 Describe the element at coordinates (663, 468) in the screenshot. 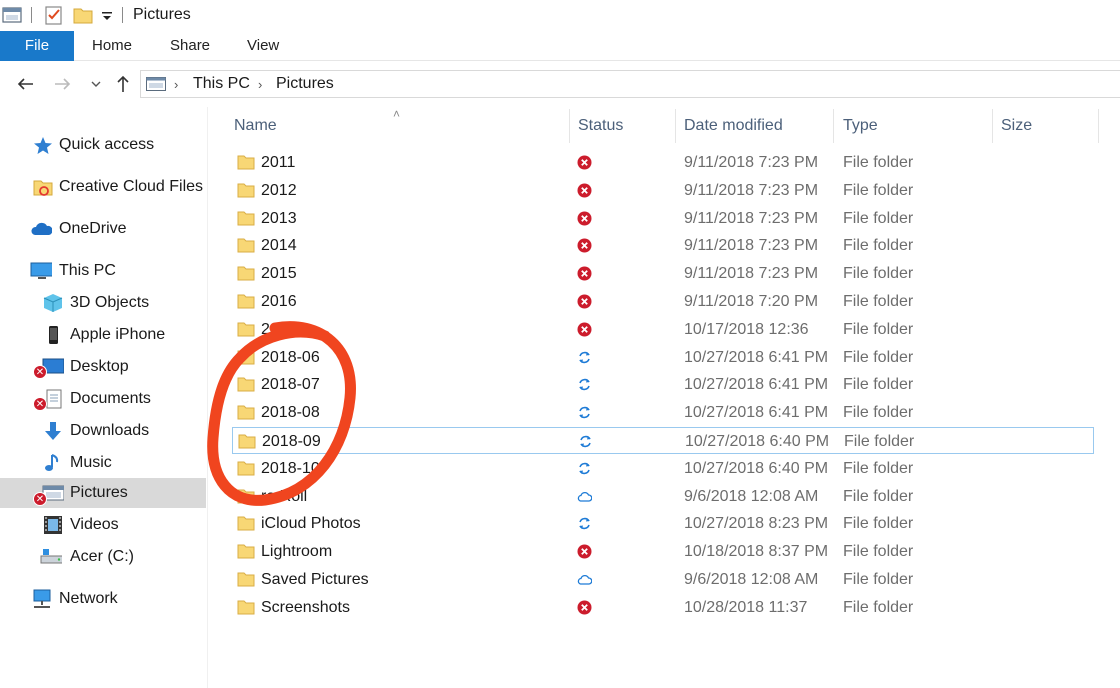

I see `table-row: 2018-10 10/27/2018 6:40 PM File folder` at that location.